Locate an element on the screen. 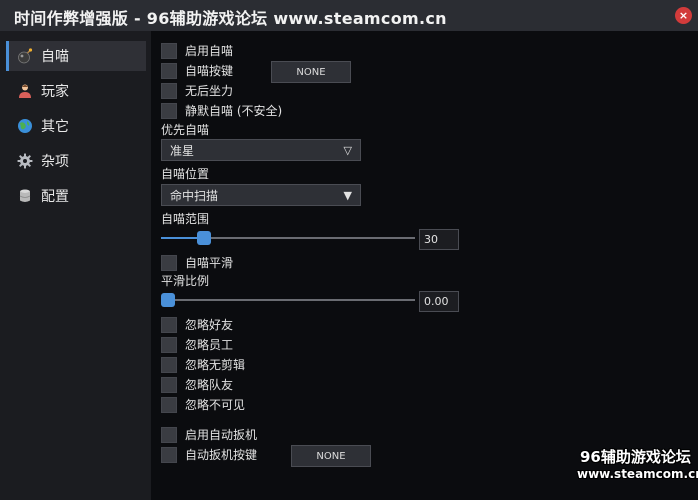 This screenshot has height=500, width=698. silent-aim-label: 静默自喵 (不安全) is located at coordinates (234, 111).